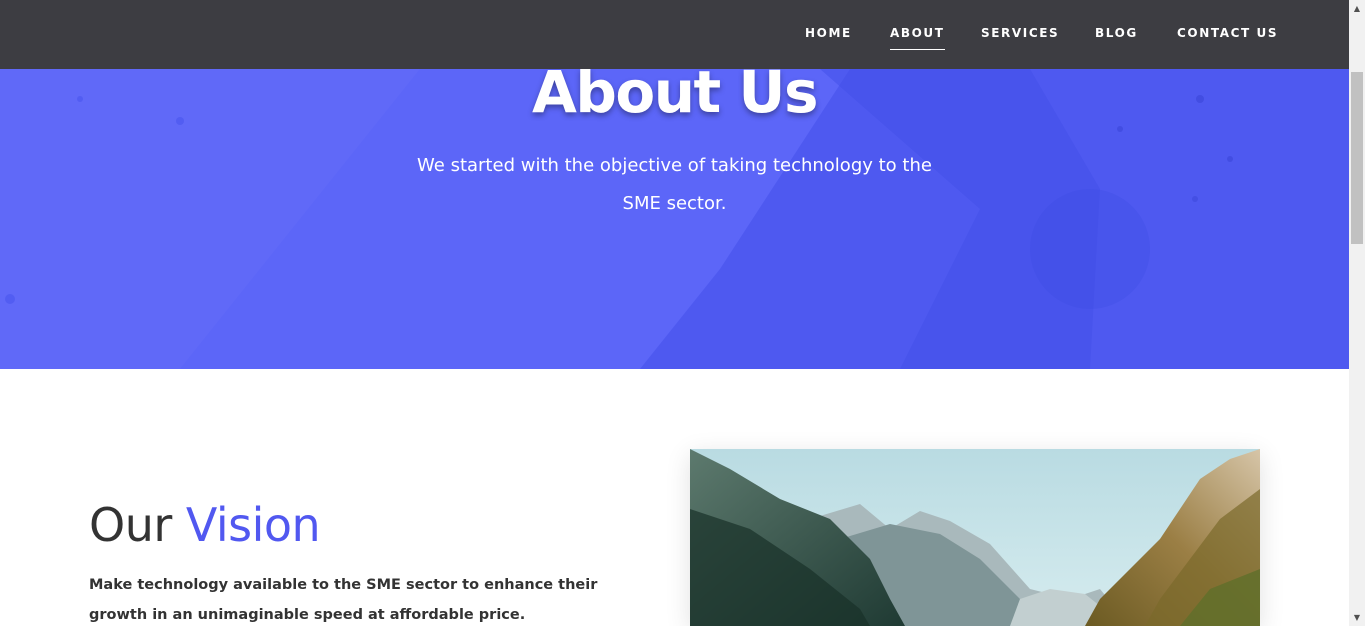  I want to click on page-scrollbar: ▲ ▼, so click(1357, 313).